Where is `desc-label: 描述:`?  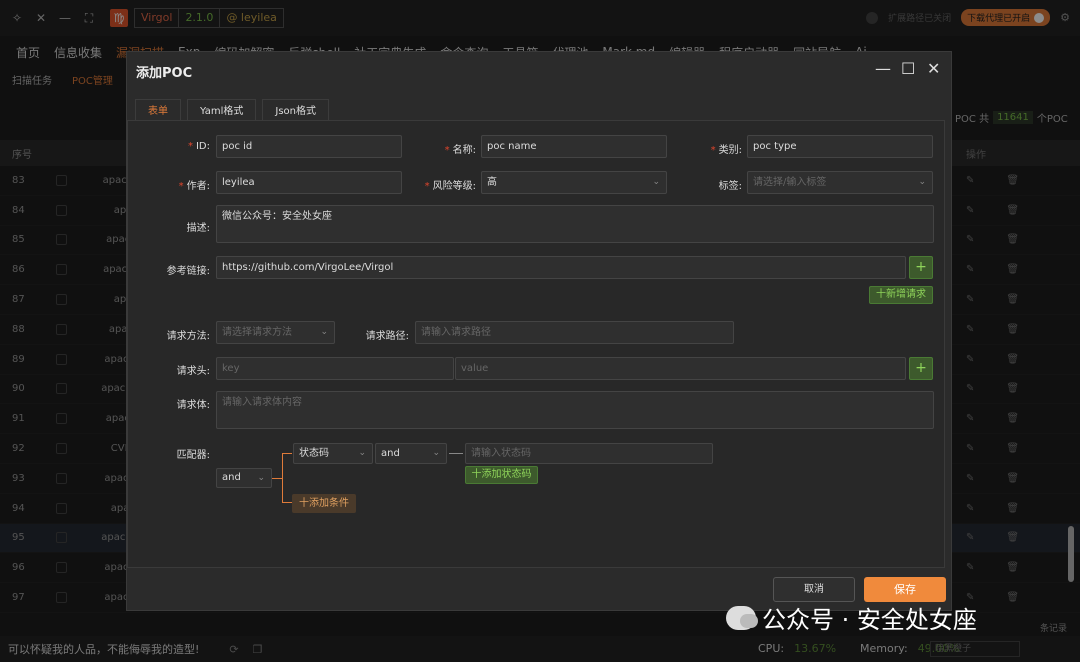
desc-label: 描述: is located at coordinates (198, 228).